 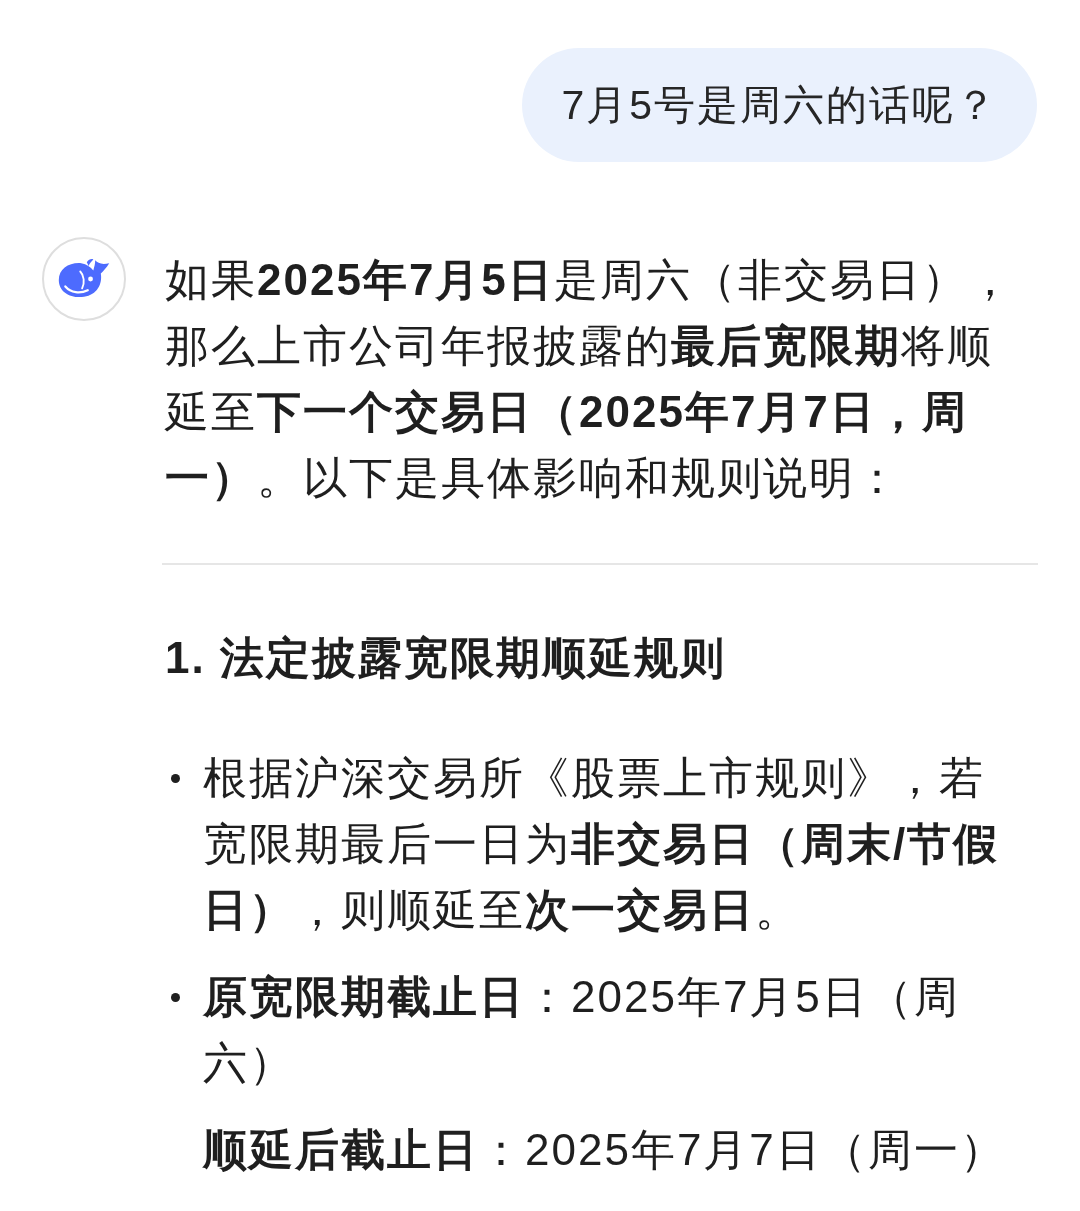 What do you see at coordinates (779, 105) in the screenshot?
I see `user-message-text: 7月5号是周六的话呢？` at bounding box center [779, 105].